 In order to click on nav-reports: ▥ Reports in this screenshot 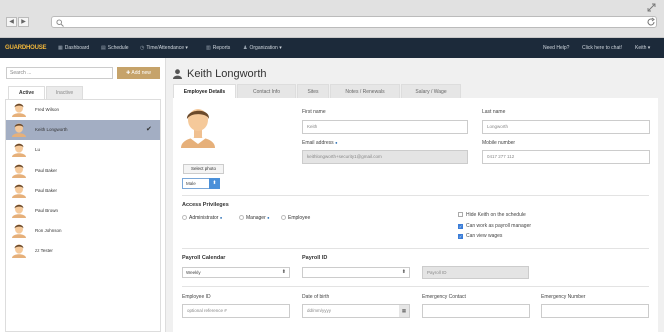, I will do `click(218, 48)`.